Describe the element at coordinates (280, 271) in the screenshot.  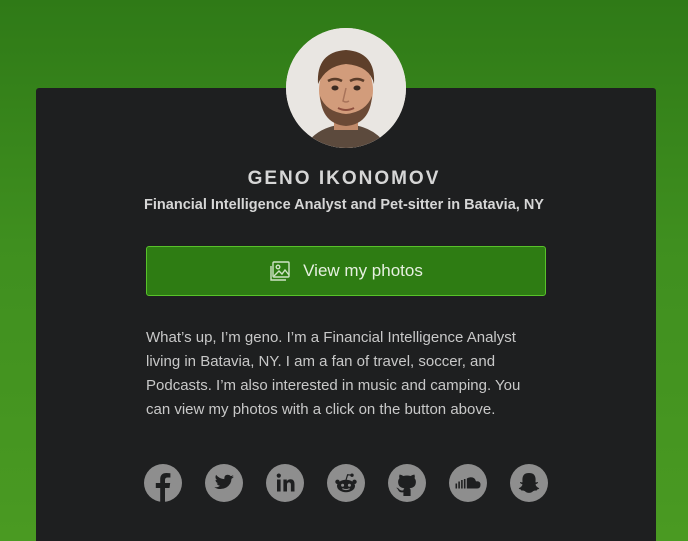
I see `photos-icon` at that location.